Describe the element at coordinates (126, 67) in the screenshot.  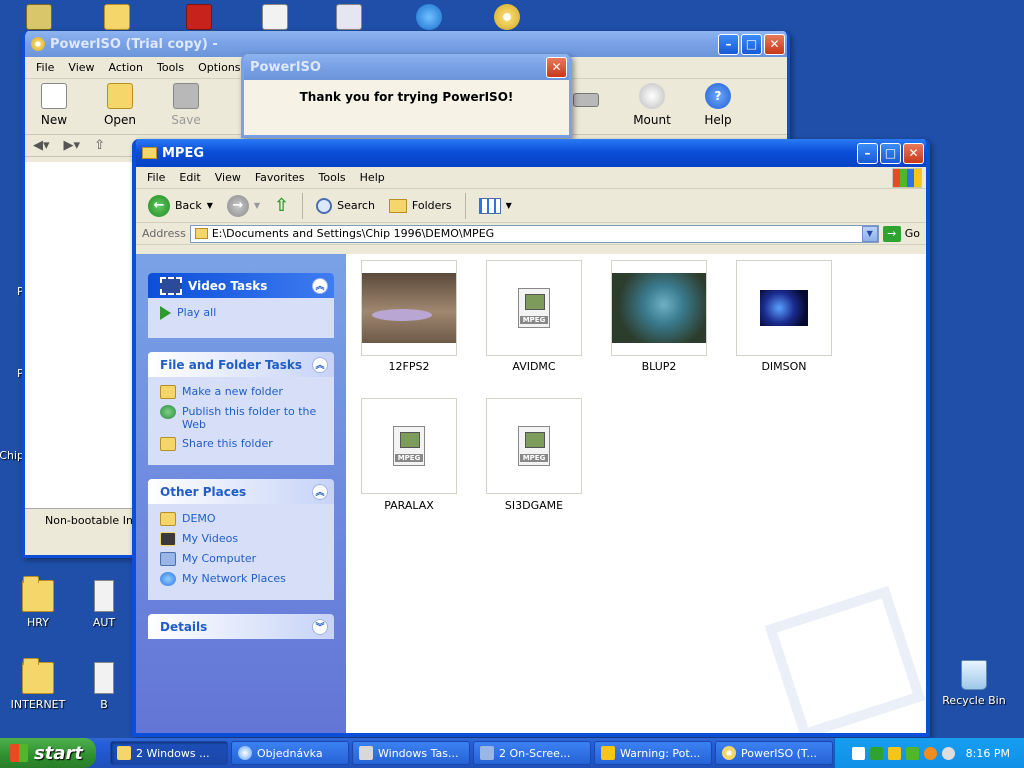
I see `menu-action: Action` at that location.